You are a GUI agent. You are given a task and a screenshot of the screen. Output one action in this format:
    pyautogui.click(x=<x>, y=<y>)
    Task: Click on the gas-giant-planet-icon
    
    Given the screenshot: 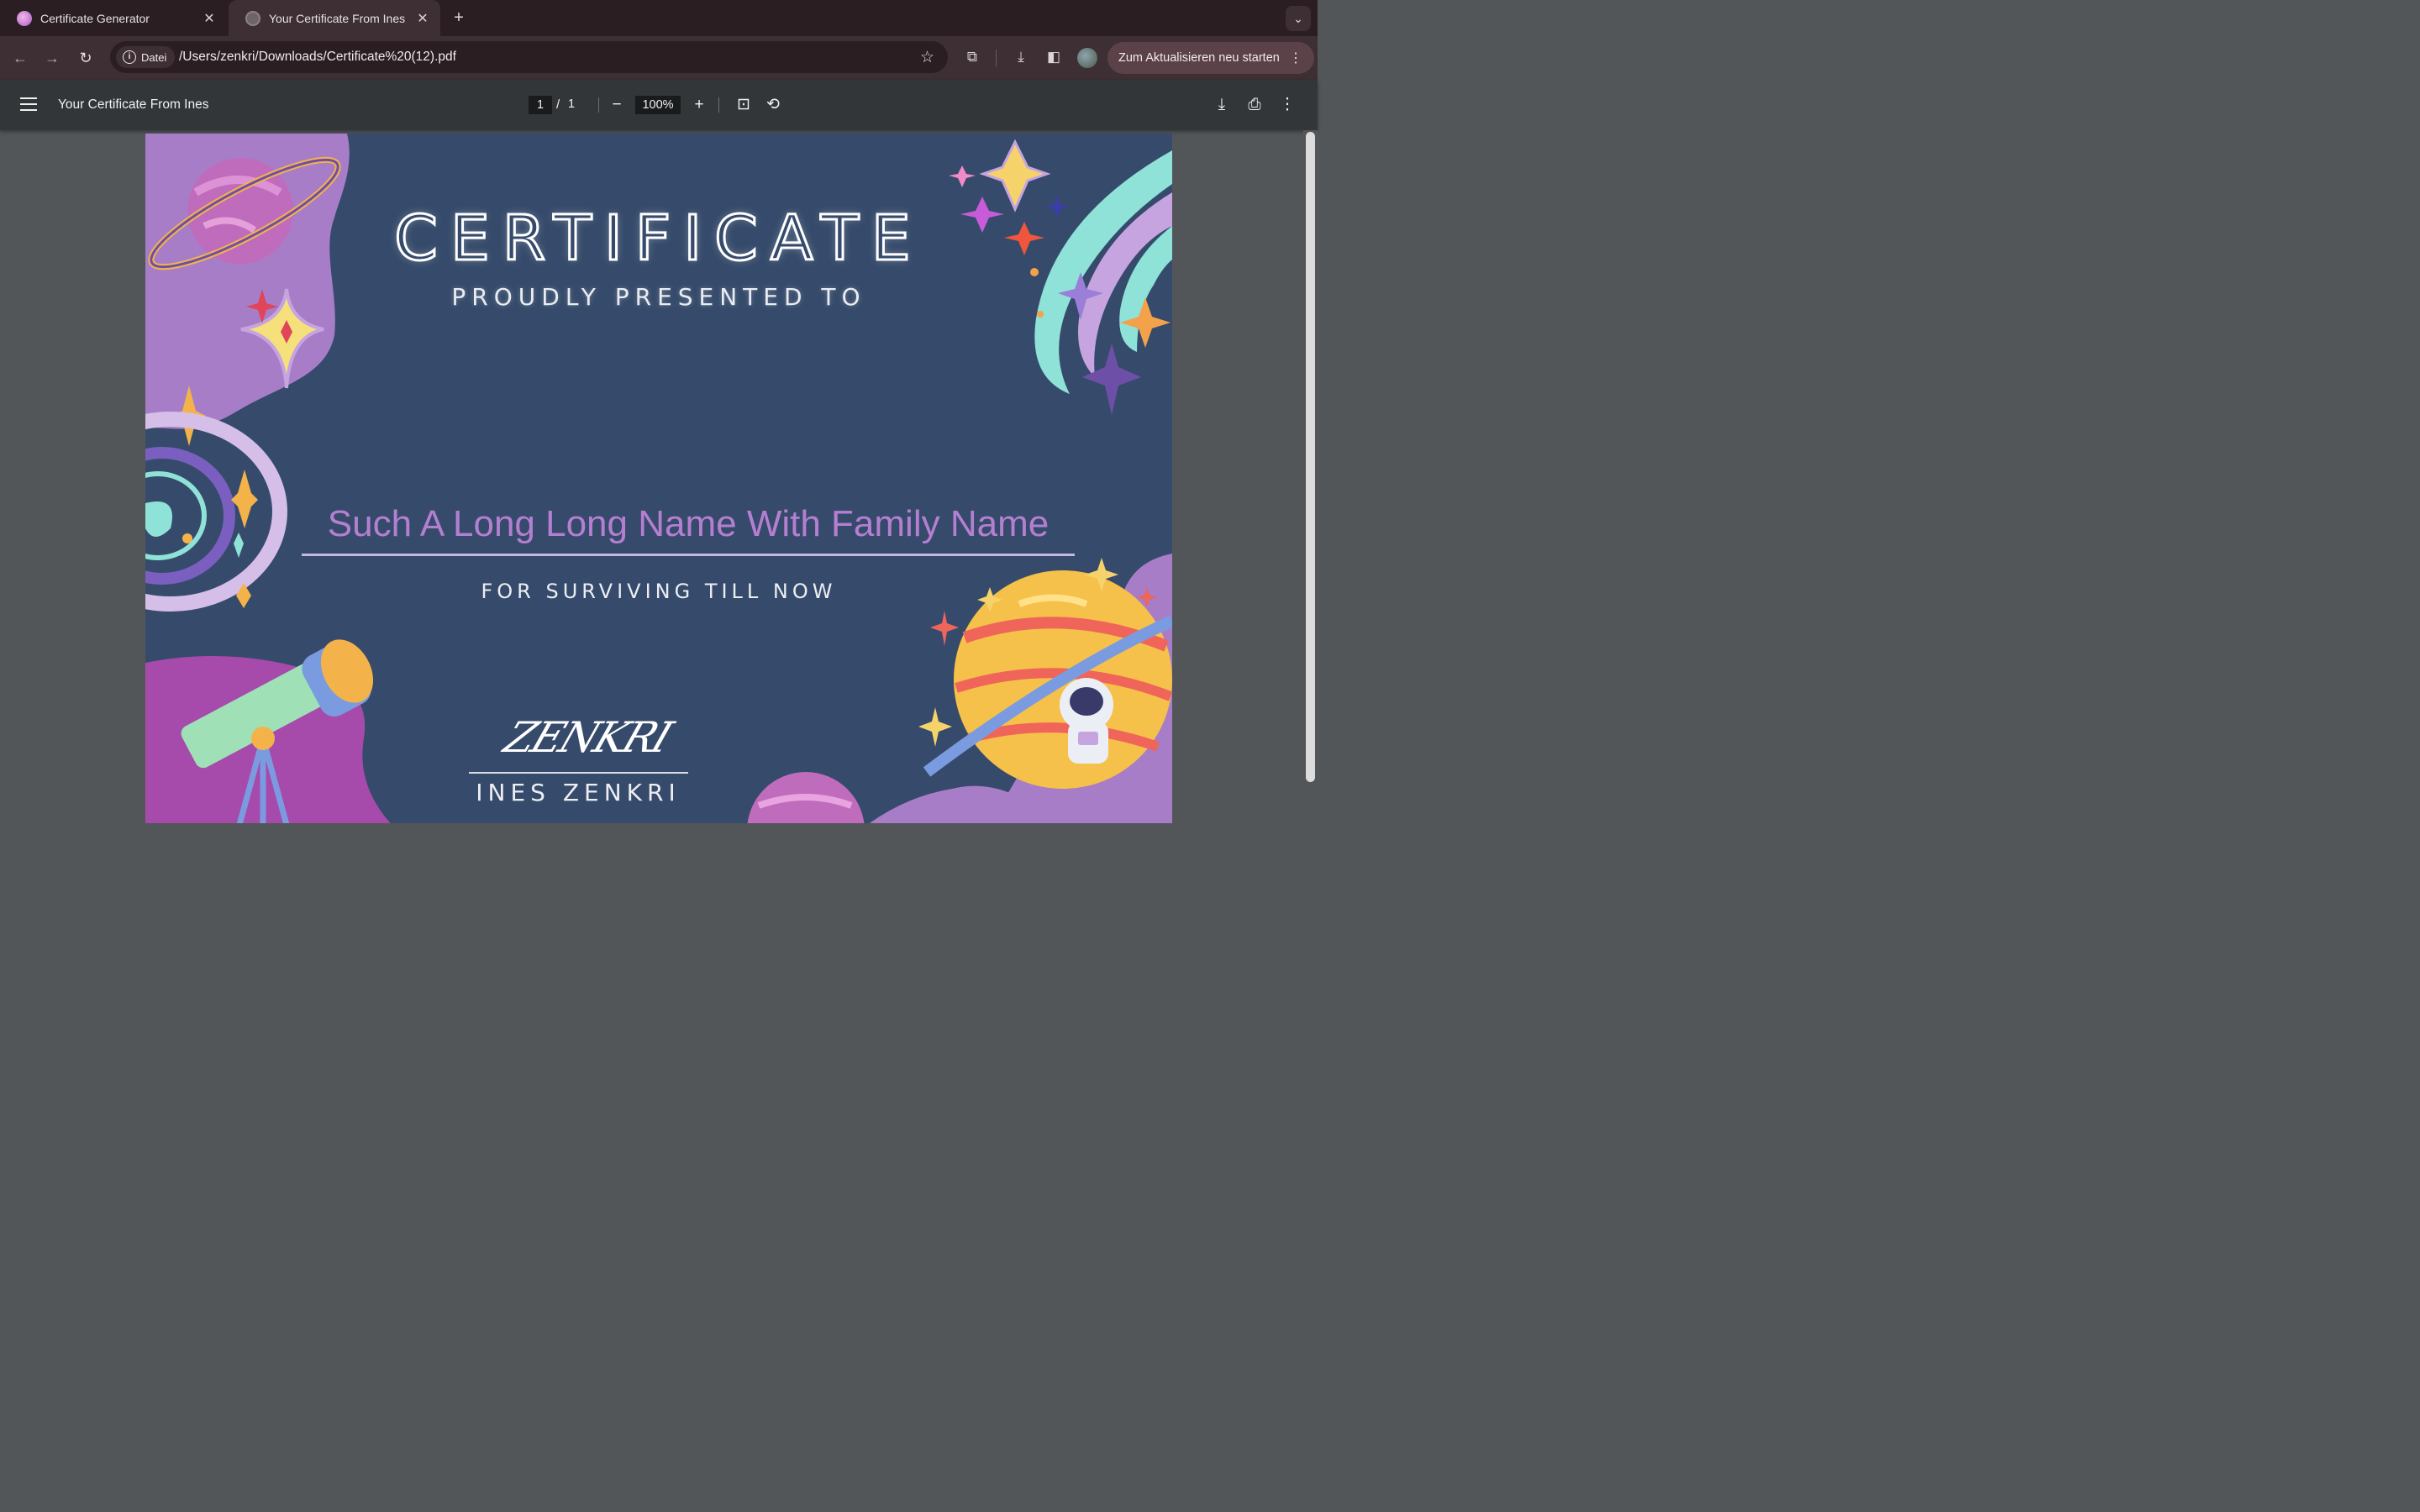 What is the action you would take?
    pyautogui.click(x=1047, y=679)
    